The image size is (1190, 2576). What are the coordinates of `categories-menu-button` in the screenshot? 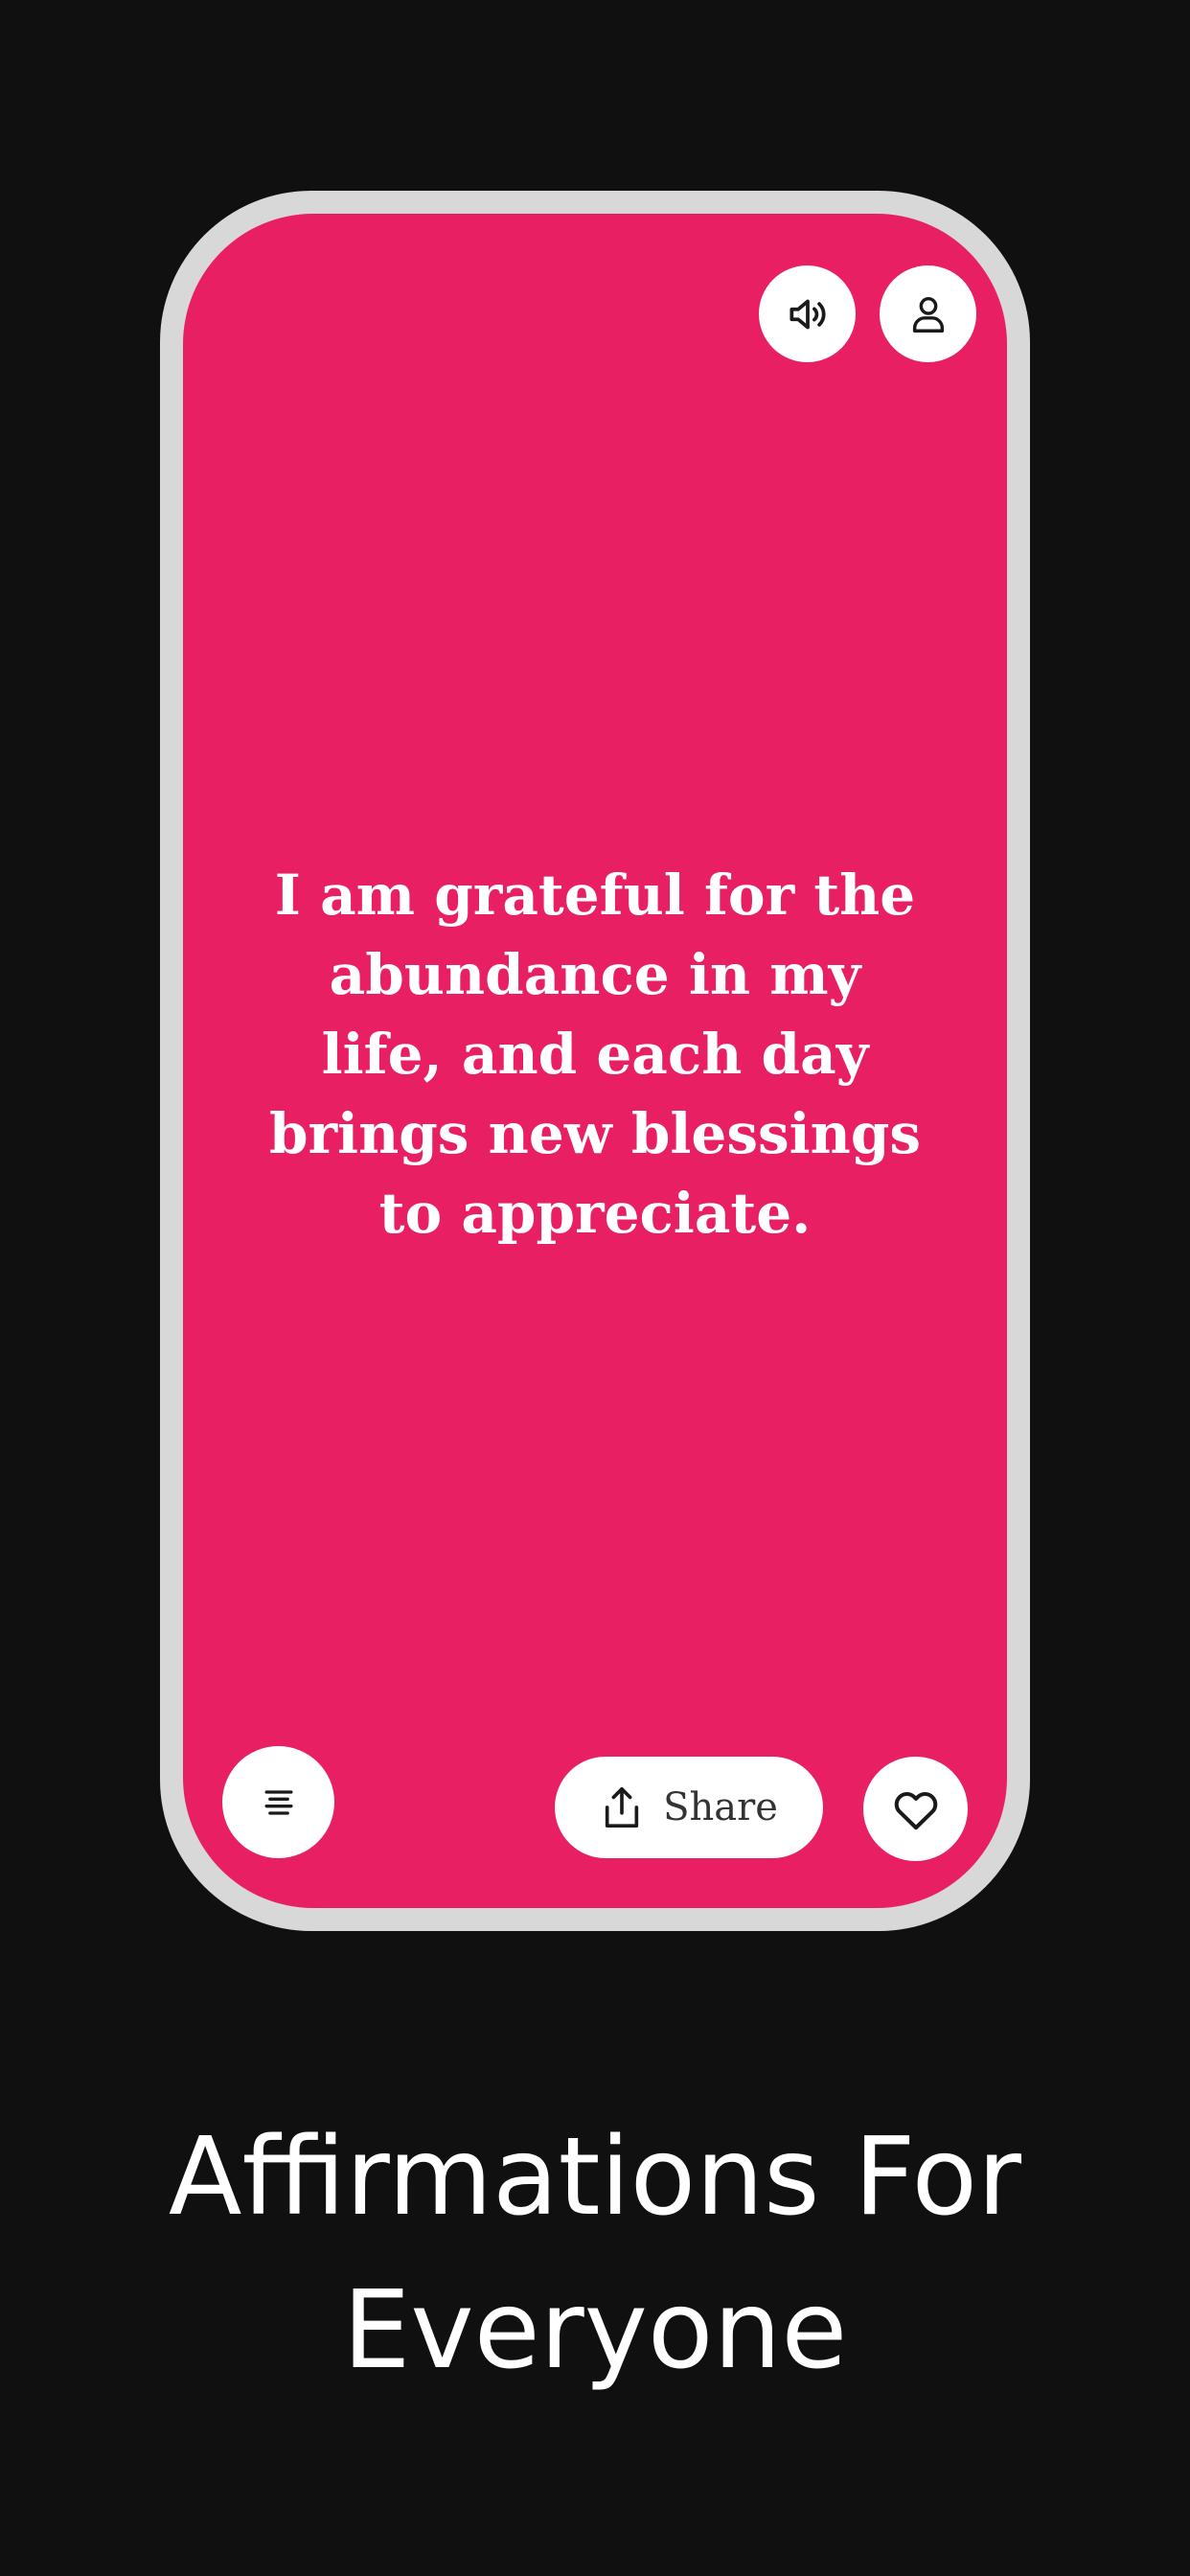 It's located at (278, 1802).